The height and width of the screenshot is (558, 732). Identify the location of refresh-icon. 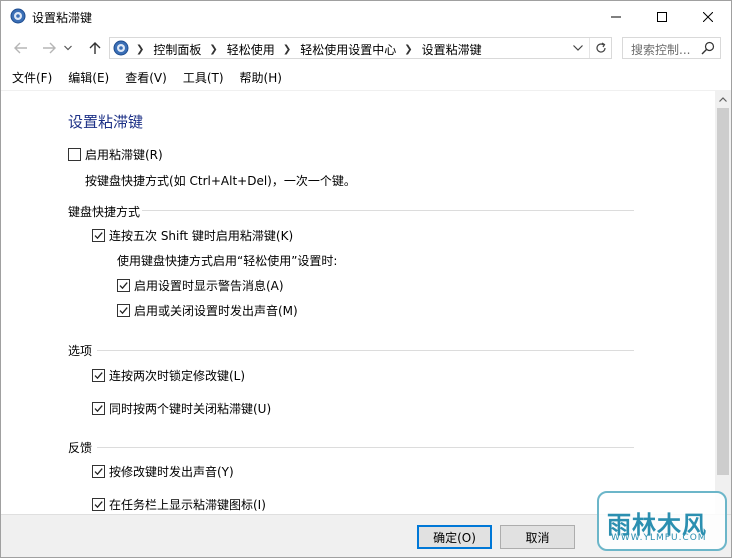
(600, 47).